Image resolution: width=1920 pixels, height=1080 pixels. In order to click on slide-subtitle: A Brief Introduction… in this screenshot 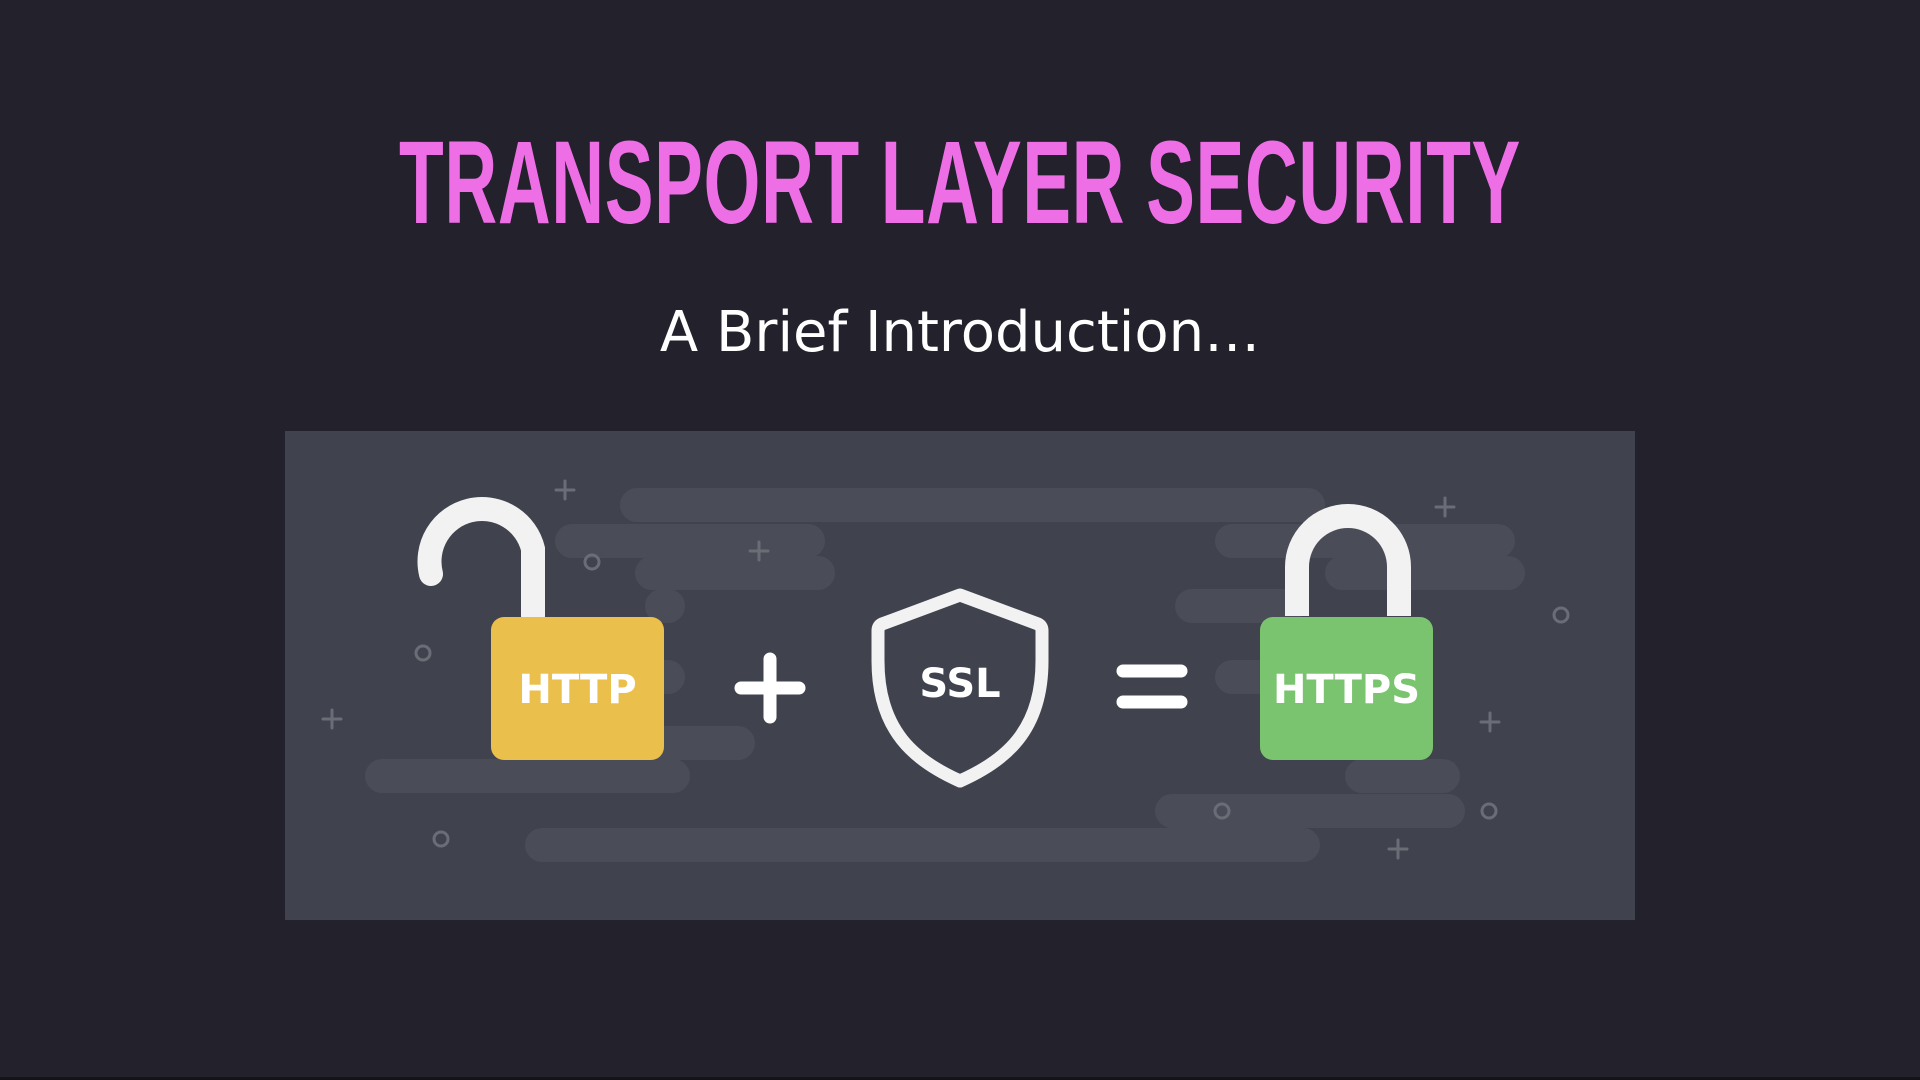, I will do `click(960, 332)`.